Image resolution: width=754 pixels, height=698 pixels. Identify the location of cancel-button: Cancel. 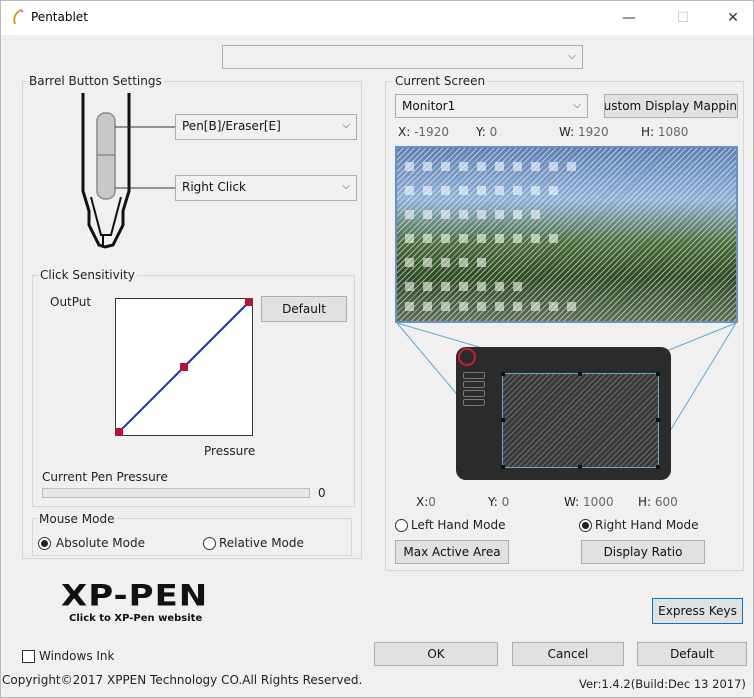
(568, 654).